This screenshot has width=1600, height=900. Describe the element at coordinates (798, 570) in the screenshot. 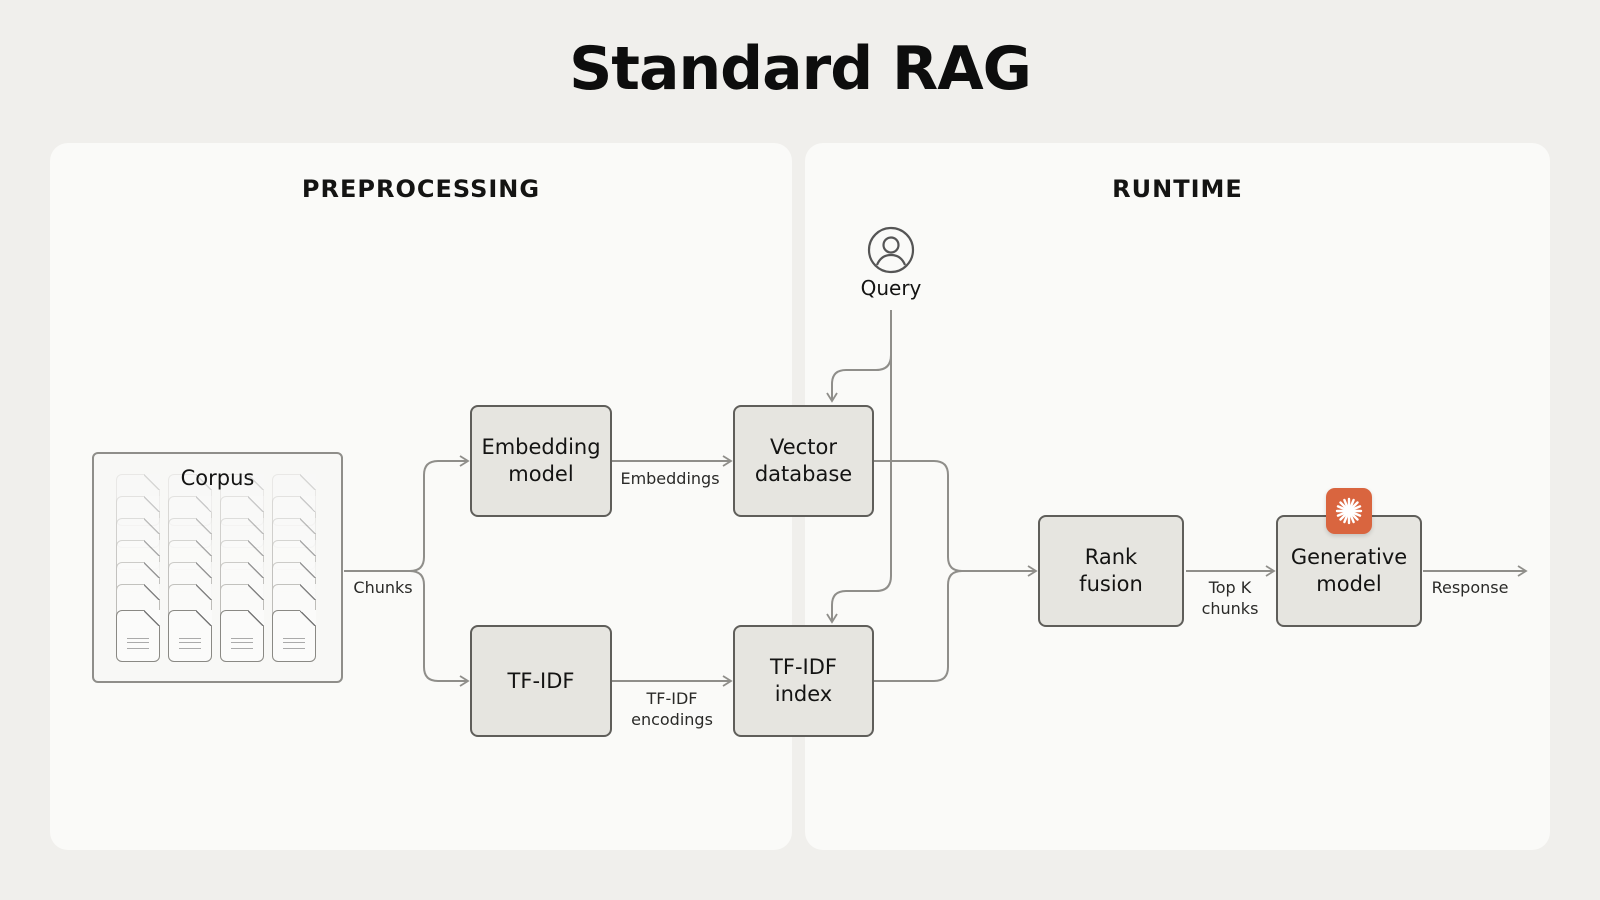

I see `panel-gap` at that location.